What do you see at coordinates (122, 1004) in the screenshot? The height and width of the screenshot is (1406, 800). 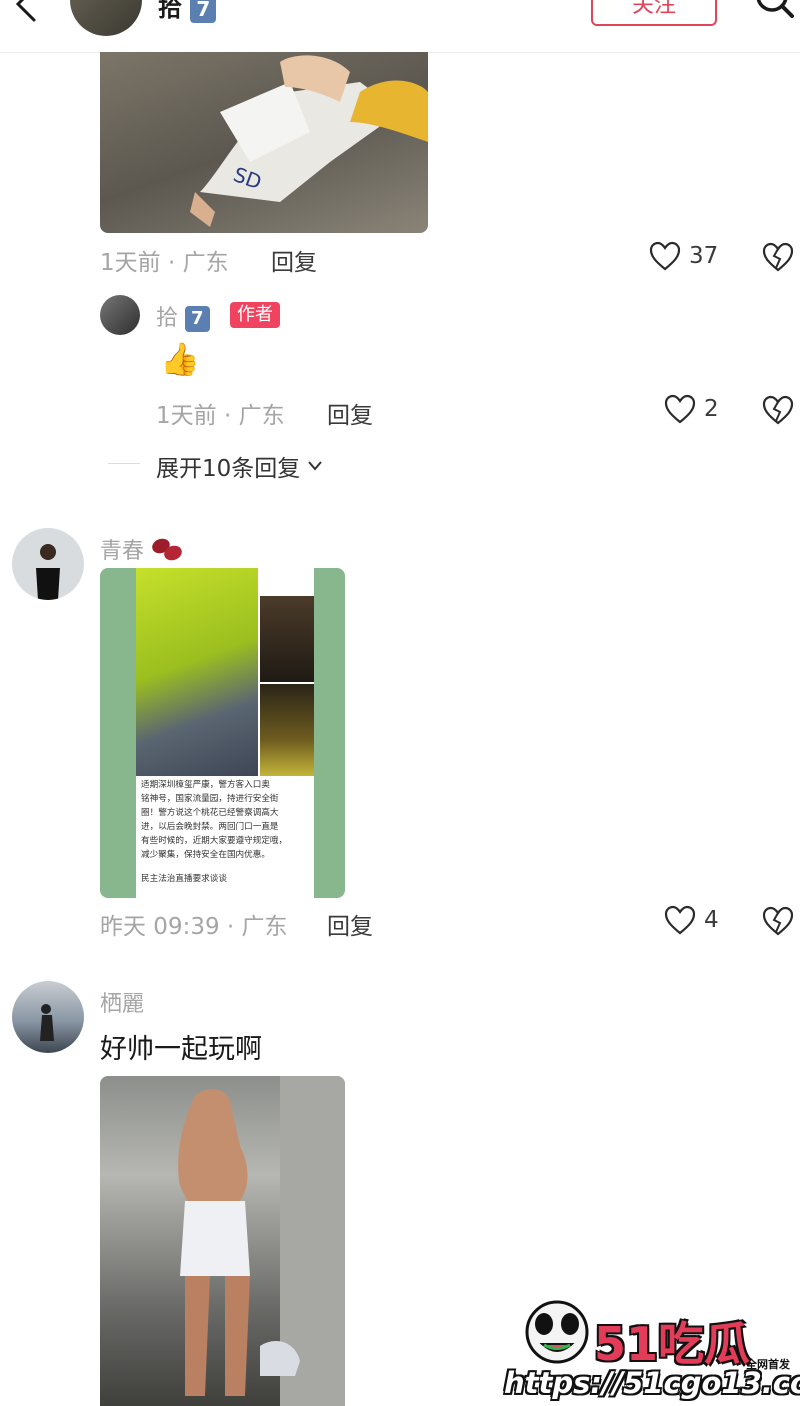 I see `comment-username: 栖麗` at bounding box center [122, 1004].